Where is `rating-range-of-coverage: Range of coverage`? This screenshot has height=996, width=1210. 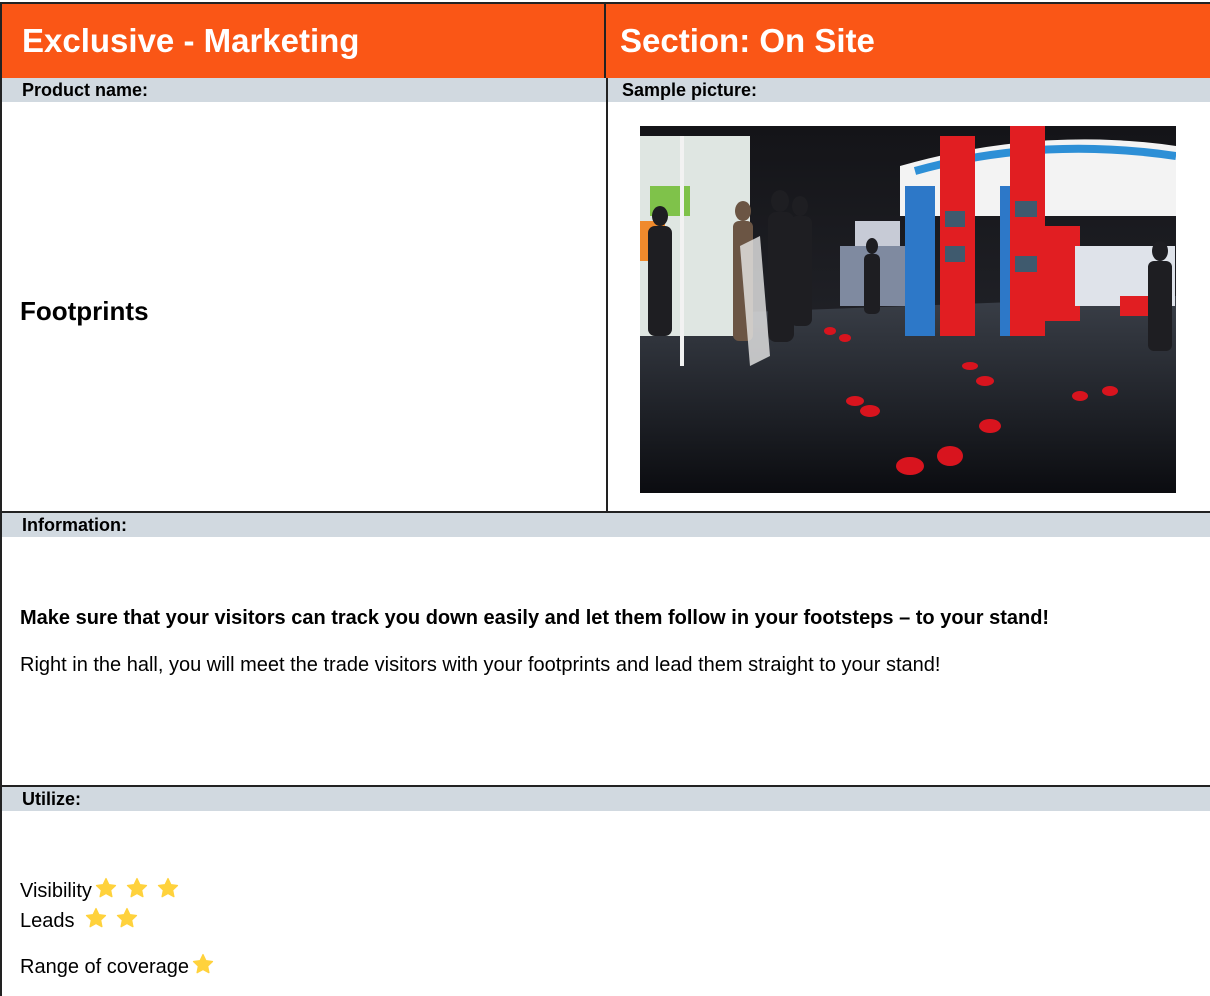
rating-range-of-coverage: Range of coverage is located at coordinates (121, 967).